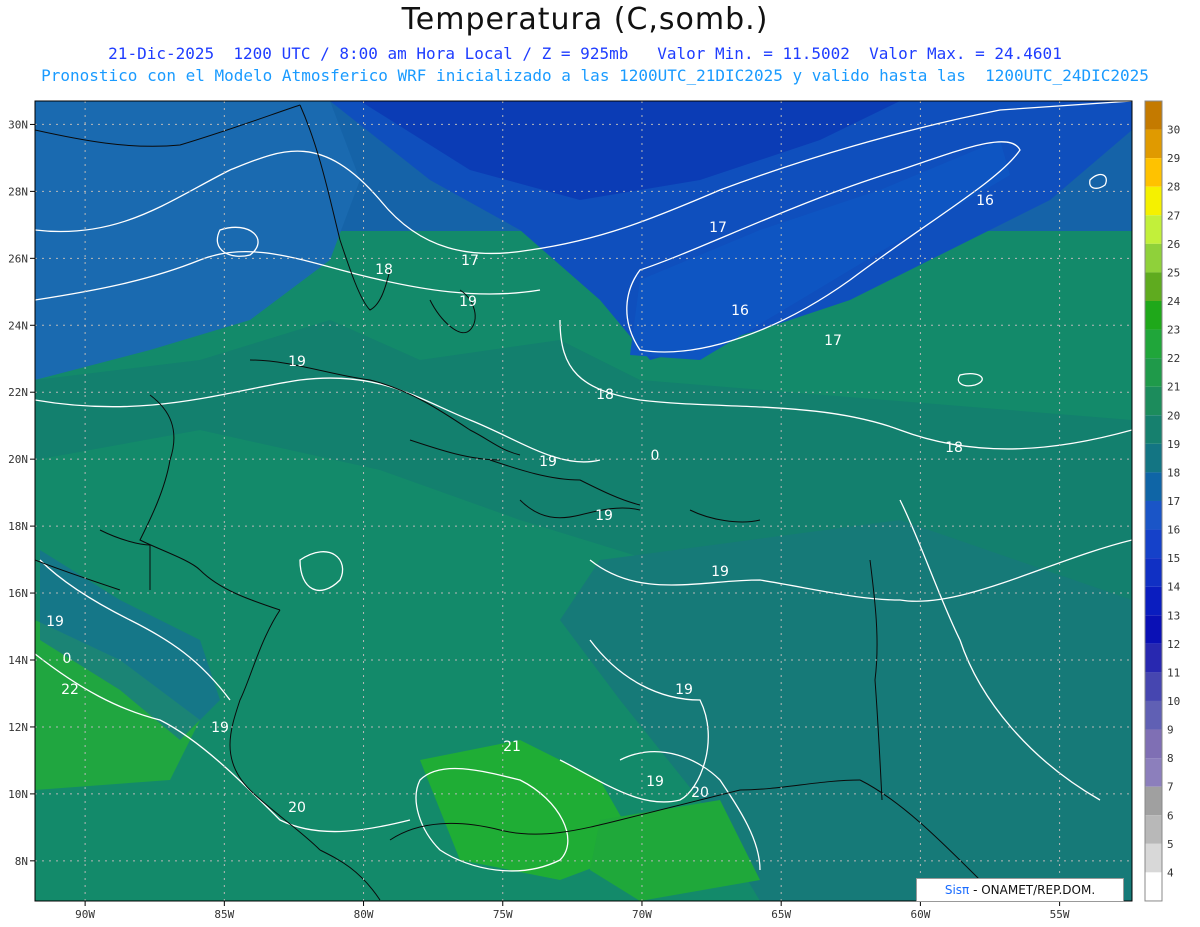  Describe the element at coordinates (18, 794) in the screenshot. I see `lat-tick-label: 10N` at that location.